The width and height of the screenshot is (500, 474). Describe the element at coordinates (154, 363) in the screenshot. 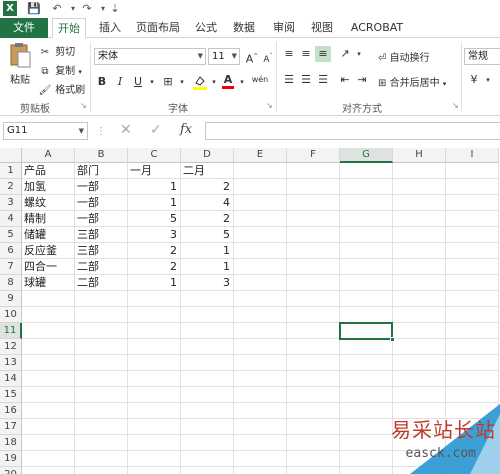

I see `cell-c13` at that location.